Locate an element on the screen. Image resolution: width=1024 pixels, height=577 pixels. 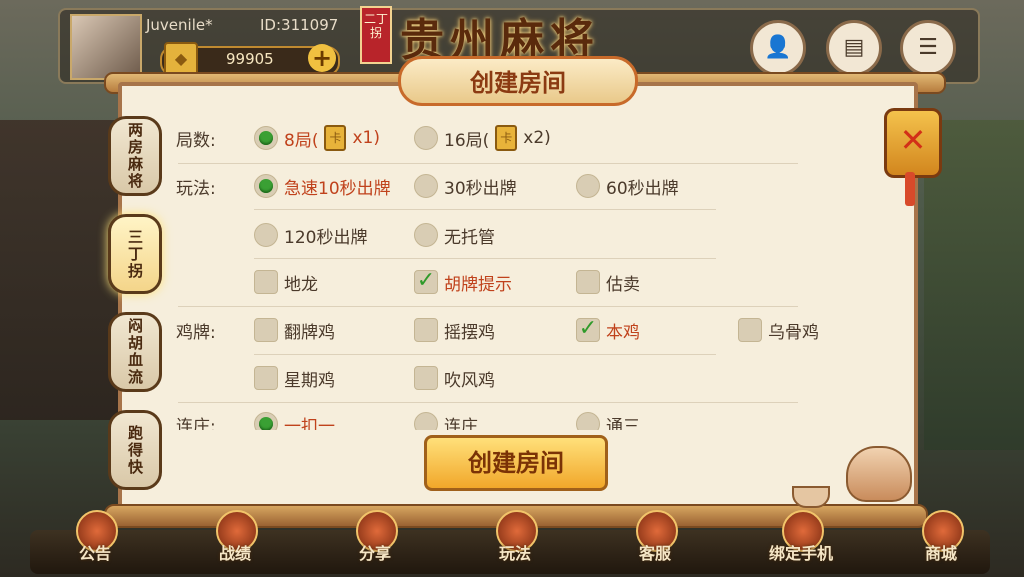
lianzhuang-yikouyi: 一扣一 is located at coordinates (294, 420).